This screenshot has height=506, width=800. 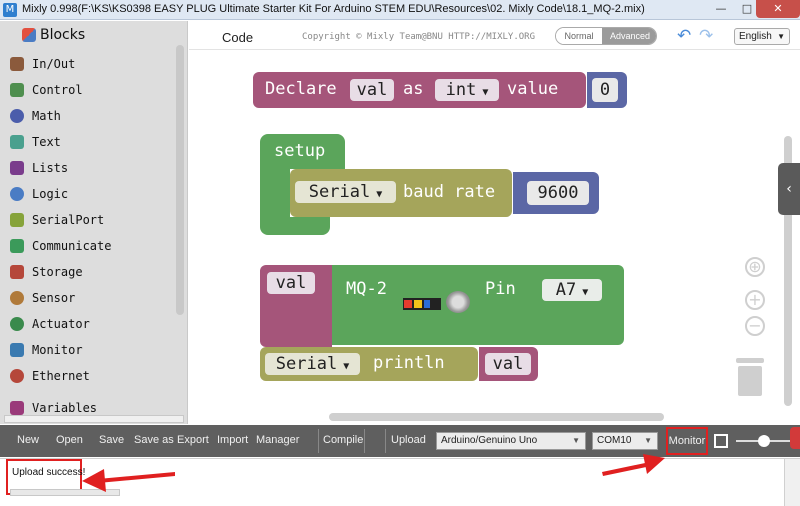 What do you see at coordinates (373, 473) in the screenshot?
I see `annotation-arrows` at bounding box center [373, 473].